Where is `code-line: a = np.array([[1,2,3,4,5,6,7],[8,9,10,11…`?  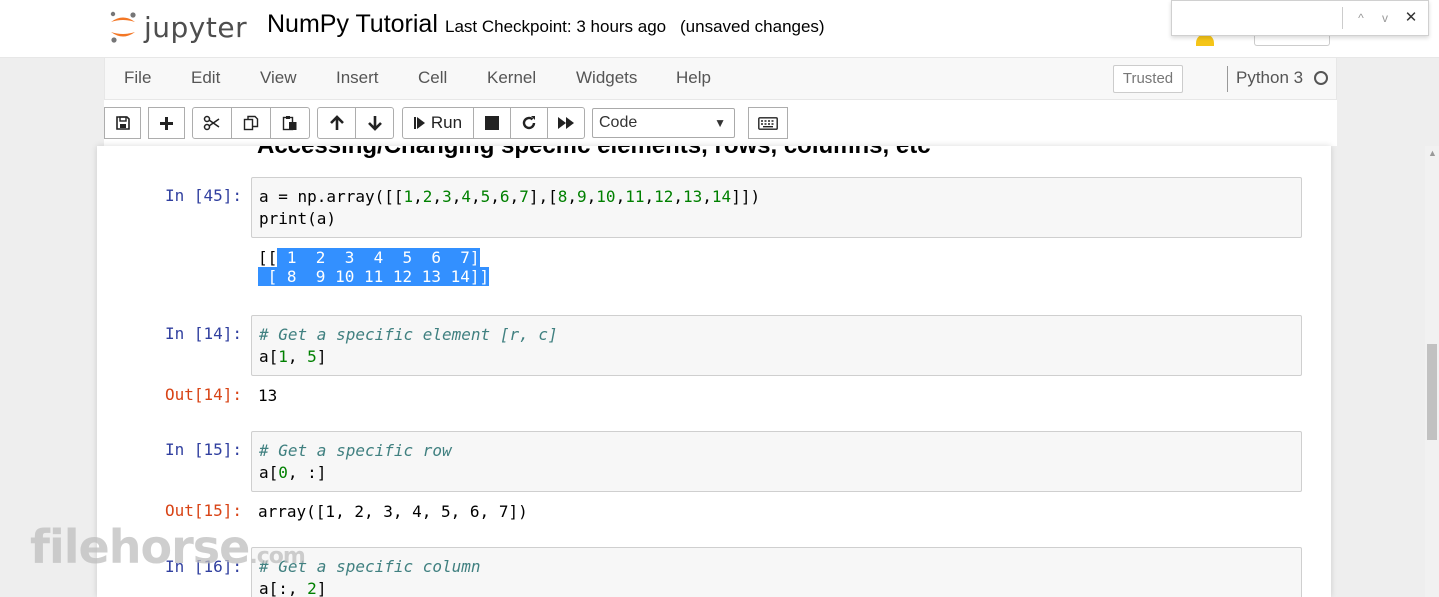 code-line: a = np.array([[1,2,3,4,5,6,7],[8,9,10,11… is located at coordinates (510, 196).